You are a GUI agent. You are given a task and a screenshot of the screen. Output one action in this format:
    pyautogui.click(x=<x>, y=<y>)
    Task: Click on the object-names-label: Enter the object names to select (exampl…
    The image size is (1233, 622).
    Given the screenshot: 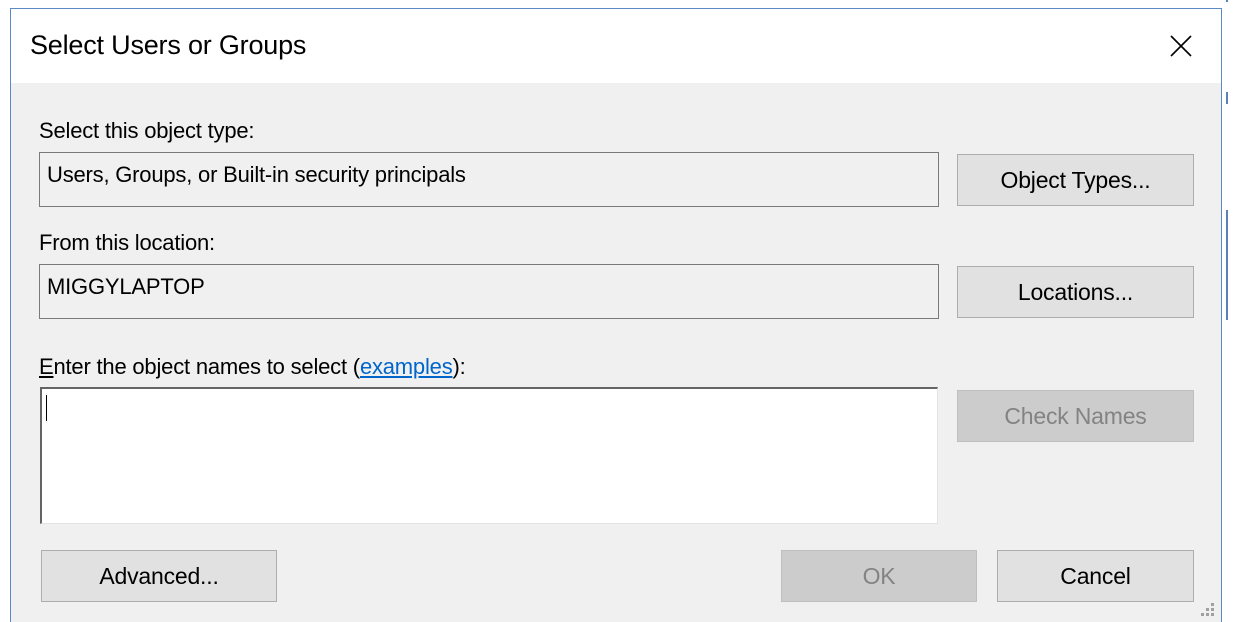 What is the action you would take?
    pyautogui.click(x=252, y=367)
    